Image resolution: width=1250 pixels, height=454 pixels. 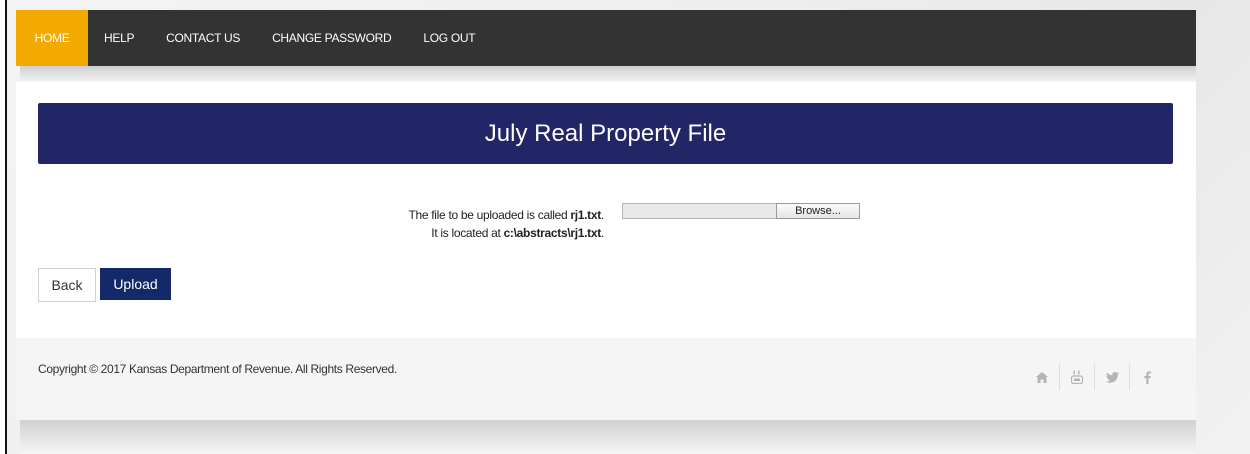 I want to click on nav-shadow, so click(x=608, y=74).